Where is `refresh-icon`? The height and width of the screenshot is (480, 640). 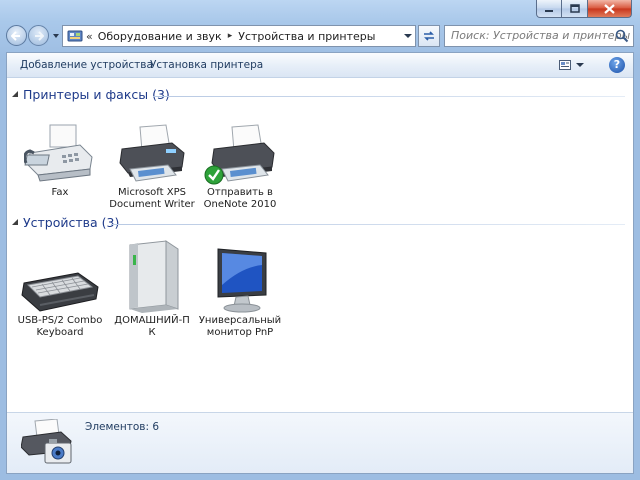 refresh-icon is located at coordinates (429, 36).